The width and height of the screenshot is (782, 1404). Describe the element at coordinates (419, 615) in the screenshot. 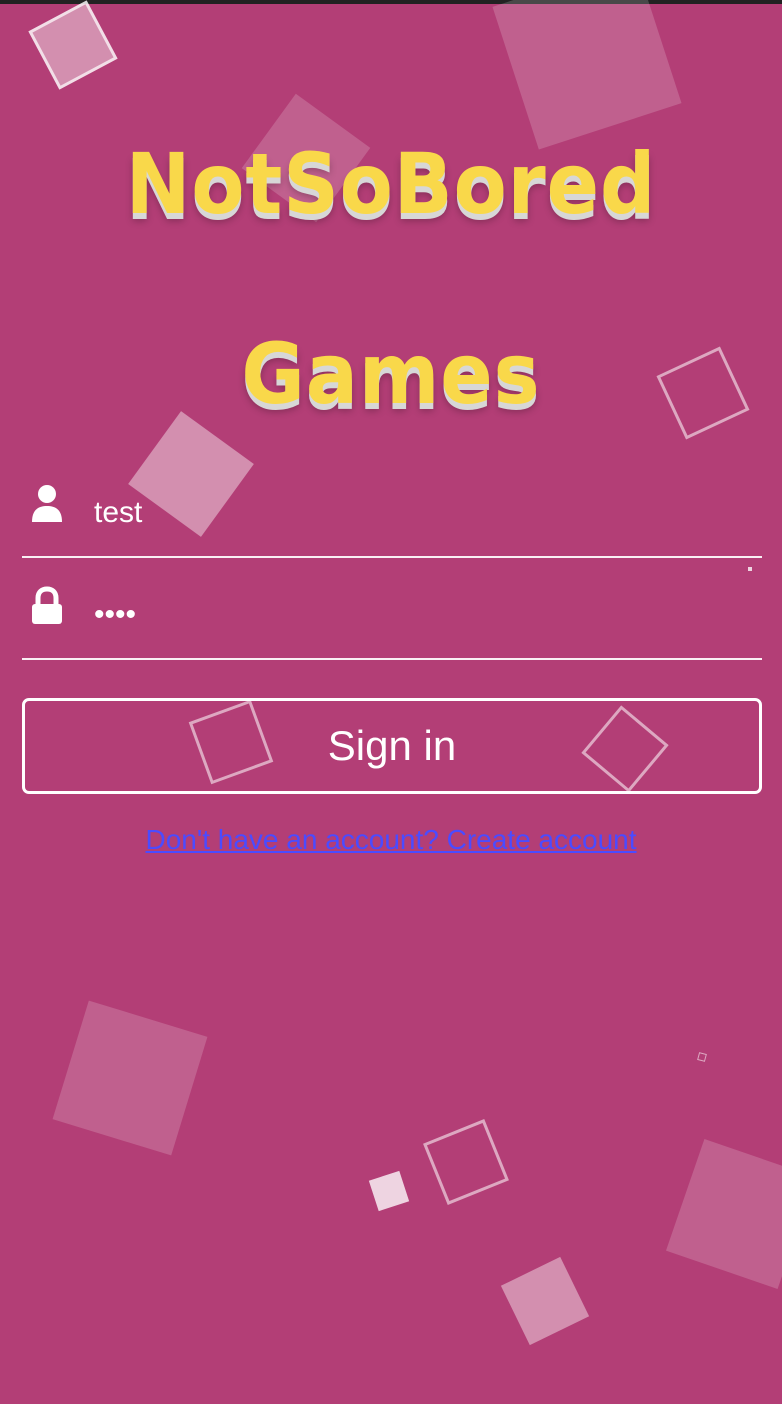

I see `password-input` at that location.